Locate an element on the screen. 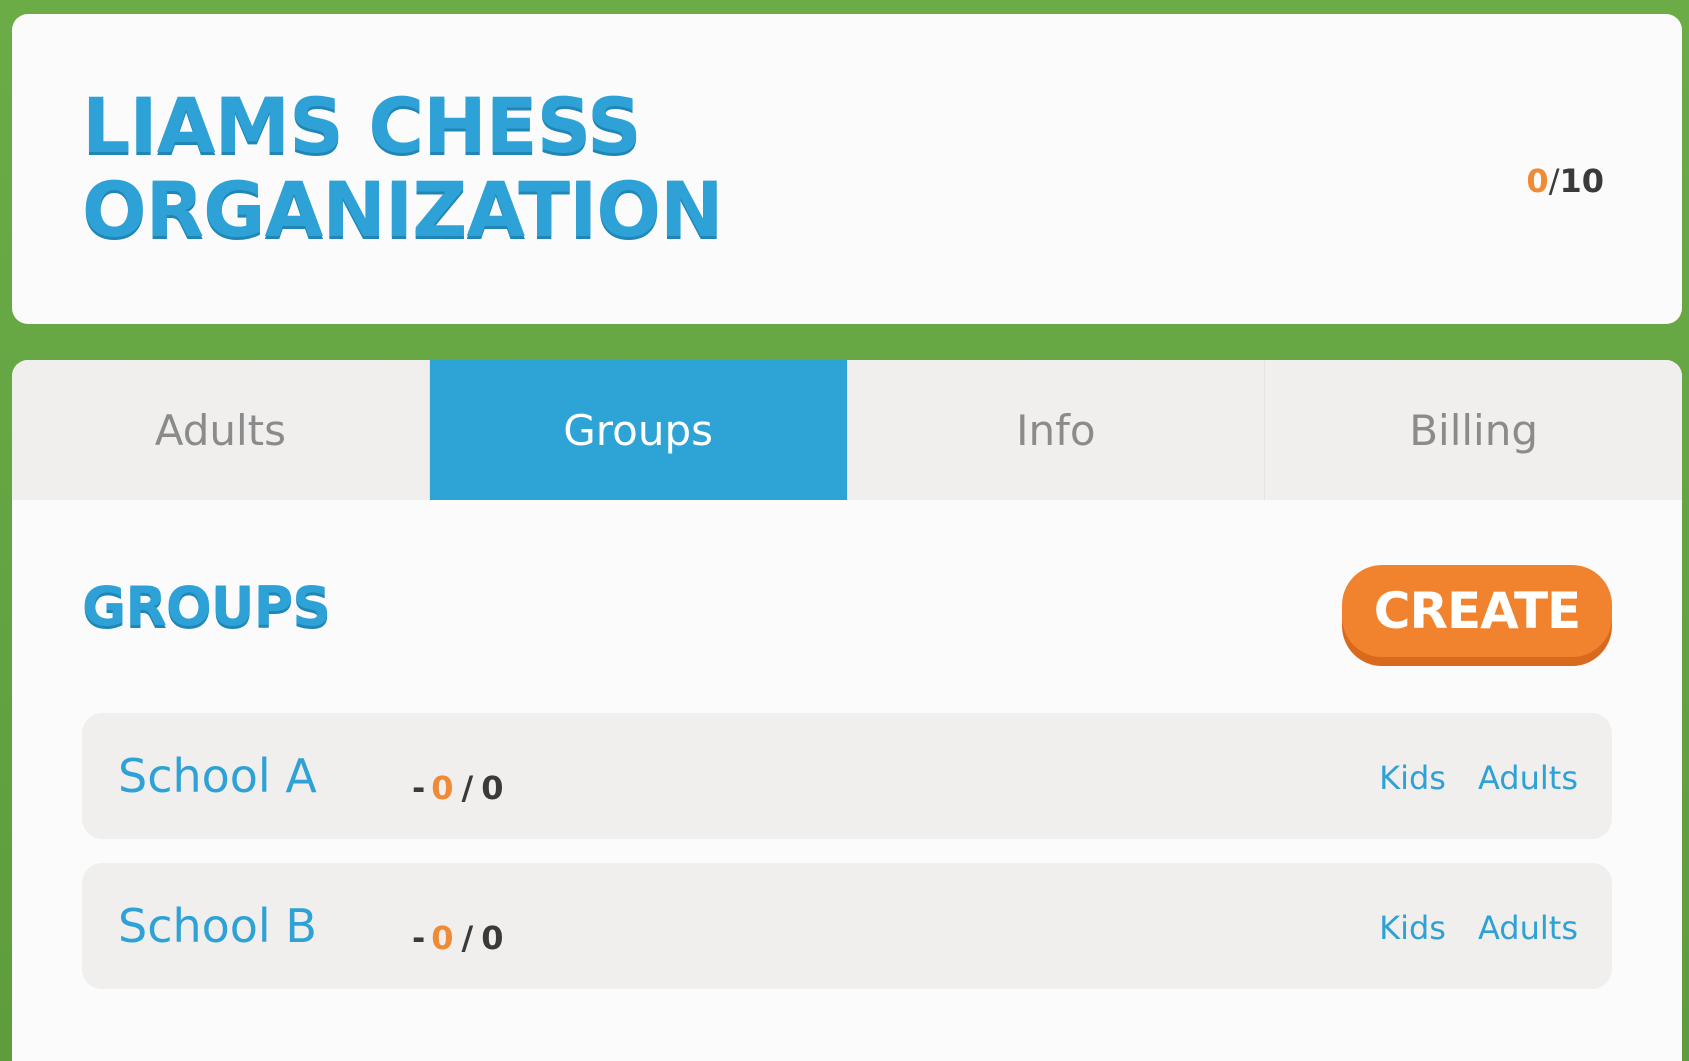 Image resolution: width=1689 pixels, height=1061 pixels. group-name-link: School A is located at coordinates (217, 776).